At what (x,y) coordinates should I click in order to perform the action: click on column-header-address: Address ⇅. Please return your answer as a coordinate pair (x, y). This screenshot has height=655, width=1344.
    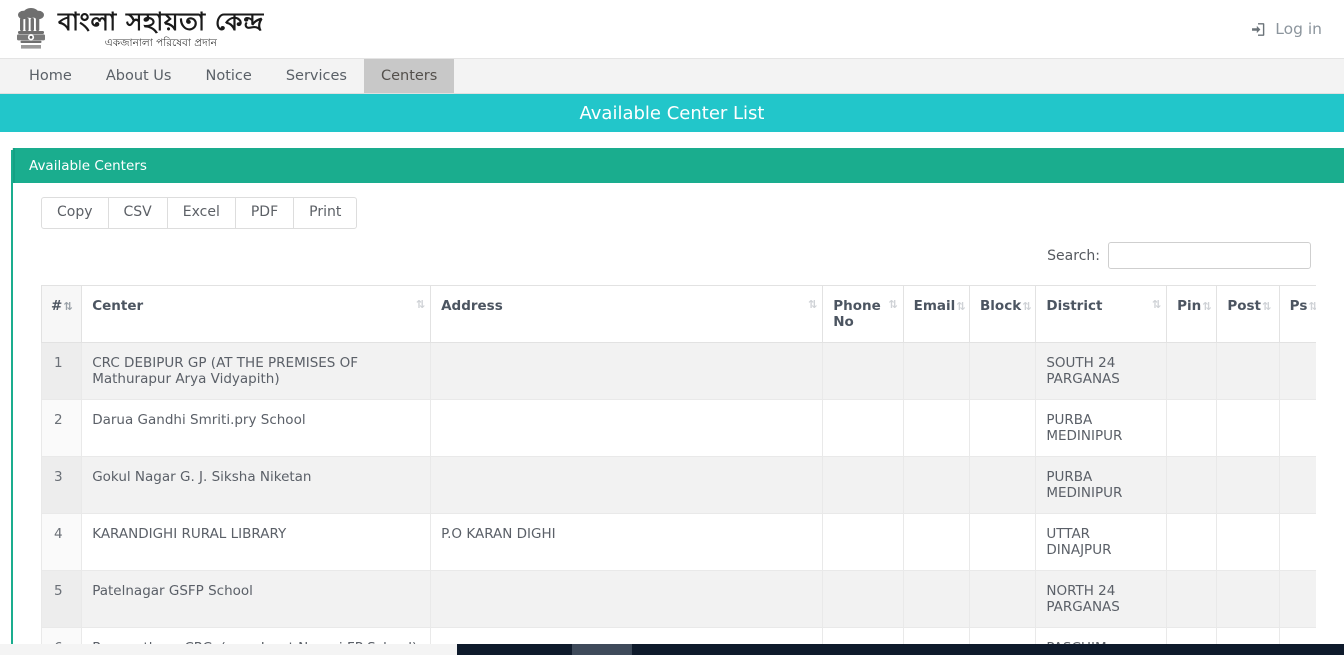
    Looking at the image, I should click on (627, 314).